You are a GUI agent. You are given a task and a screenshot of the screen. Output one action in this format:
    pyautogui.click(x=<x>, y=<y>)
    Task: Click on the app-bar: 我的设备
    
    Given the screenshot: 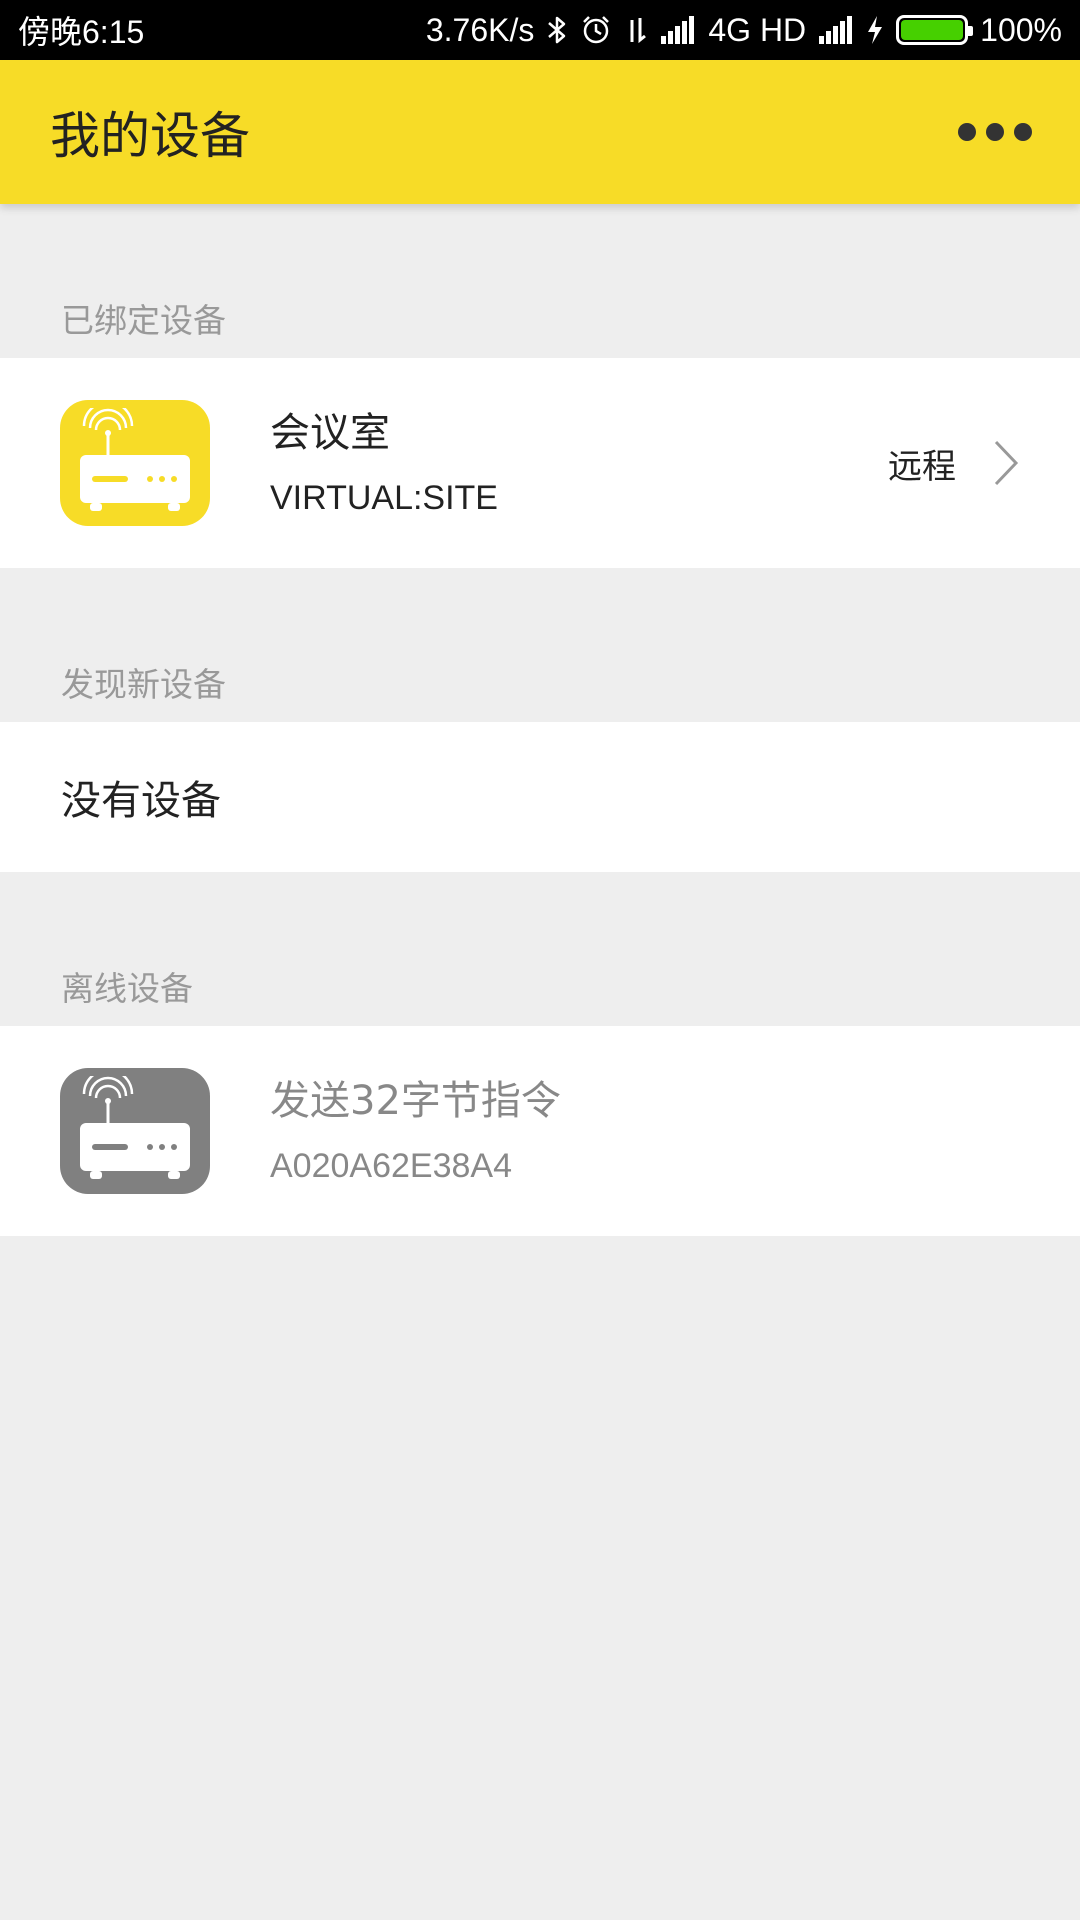 What is the action you would take?
    pyautogui.click(x=540, y=132)
    